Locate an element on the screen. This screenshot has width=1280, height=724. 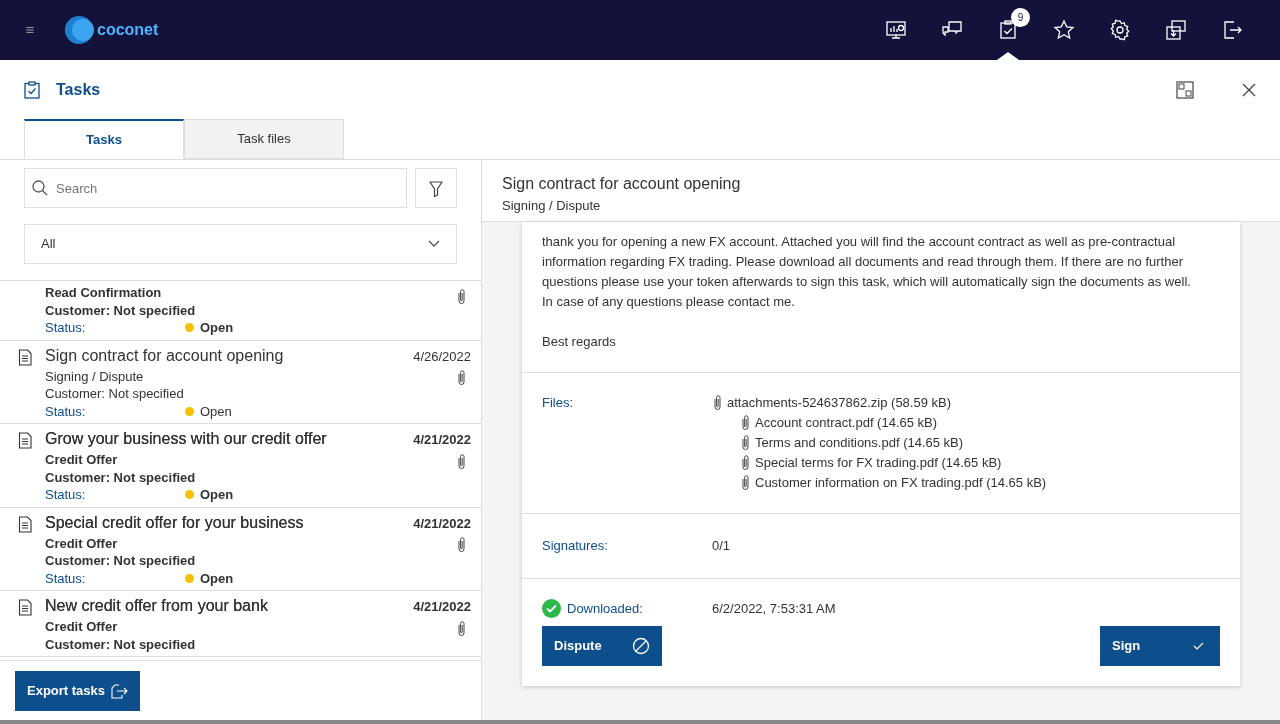
signatures-label: Signatures: is located at coordinates (575, 546).